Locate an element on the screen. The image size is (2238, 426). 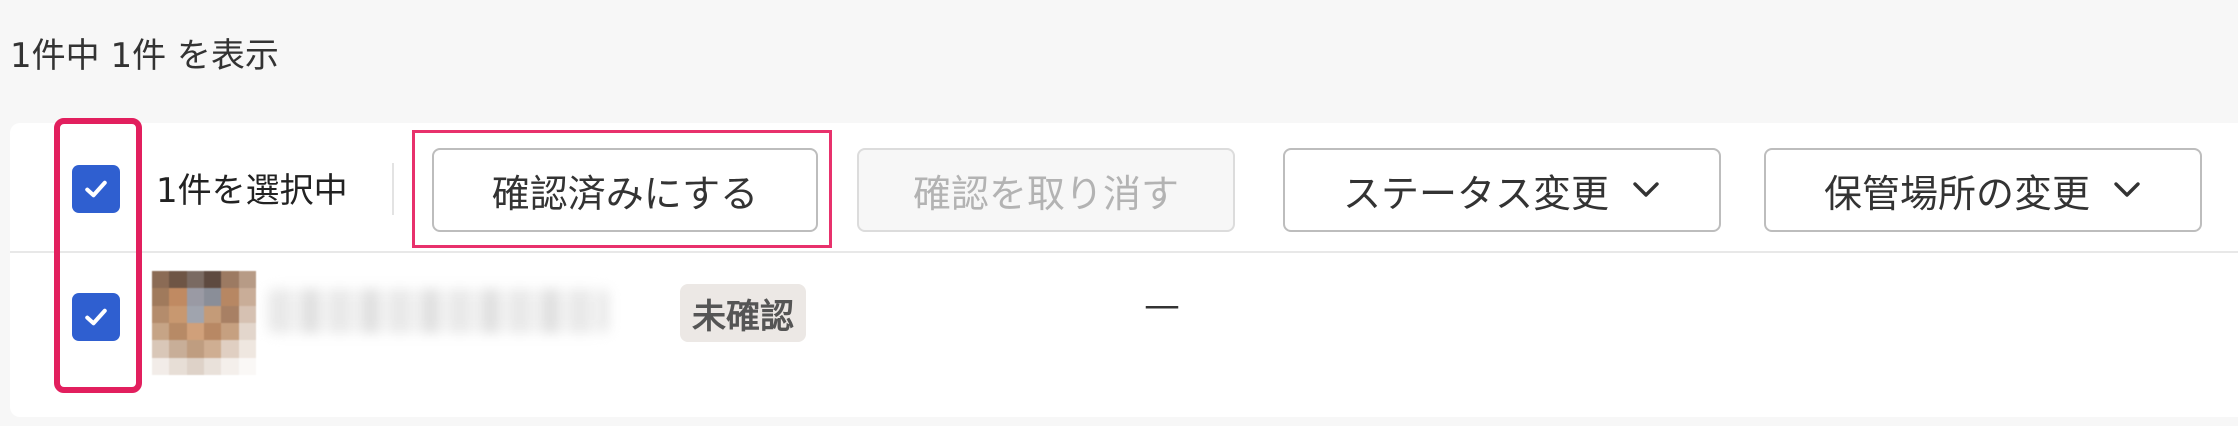
status-badge: 未確認 is located at coordinates (743, 313).